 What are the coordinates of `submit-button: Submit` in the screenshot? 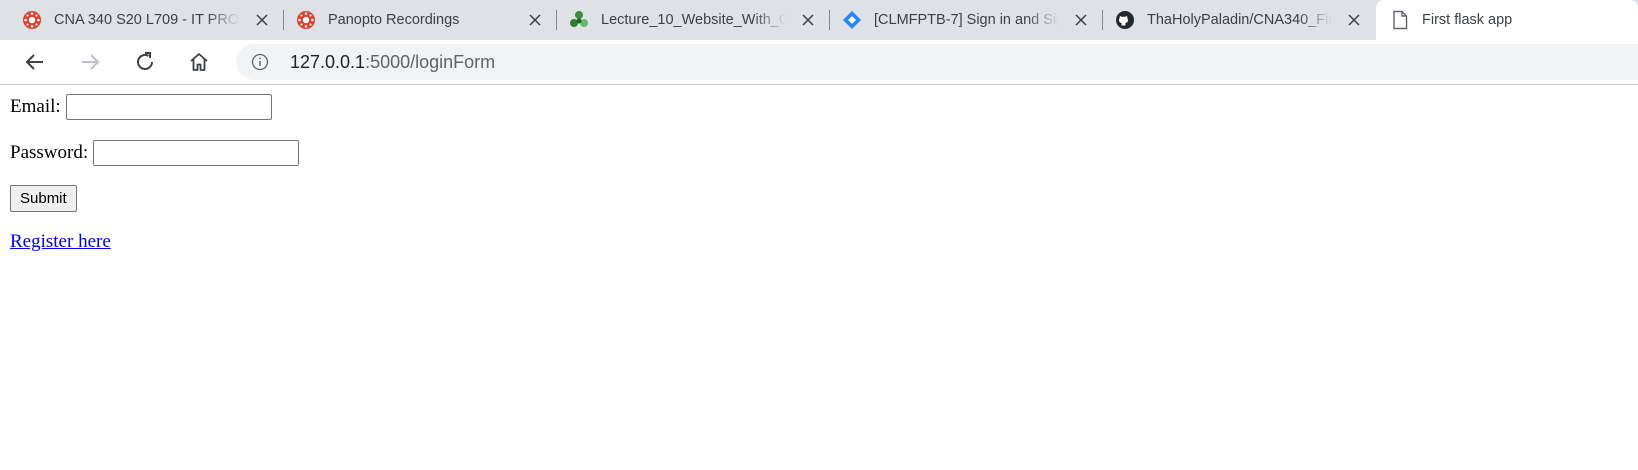 It's located at (43, 198).